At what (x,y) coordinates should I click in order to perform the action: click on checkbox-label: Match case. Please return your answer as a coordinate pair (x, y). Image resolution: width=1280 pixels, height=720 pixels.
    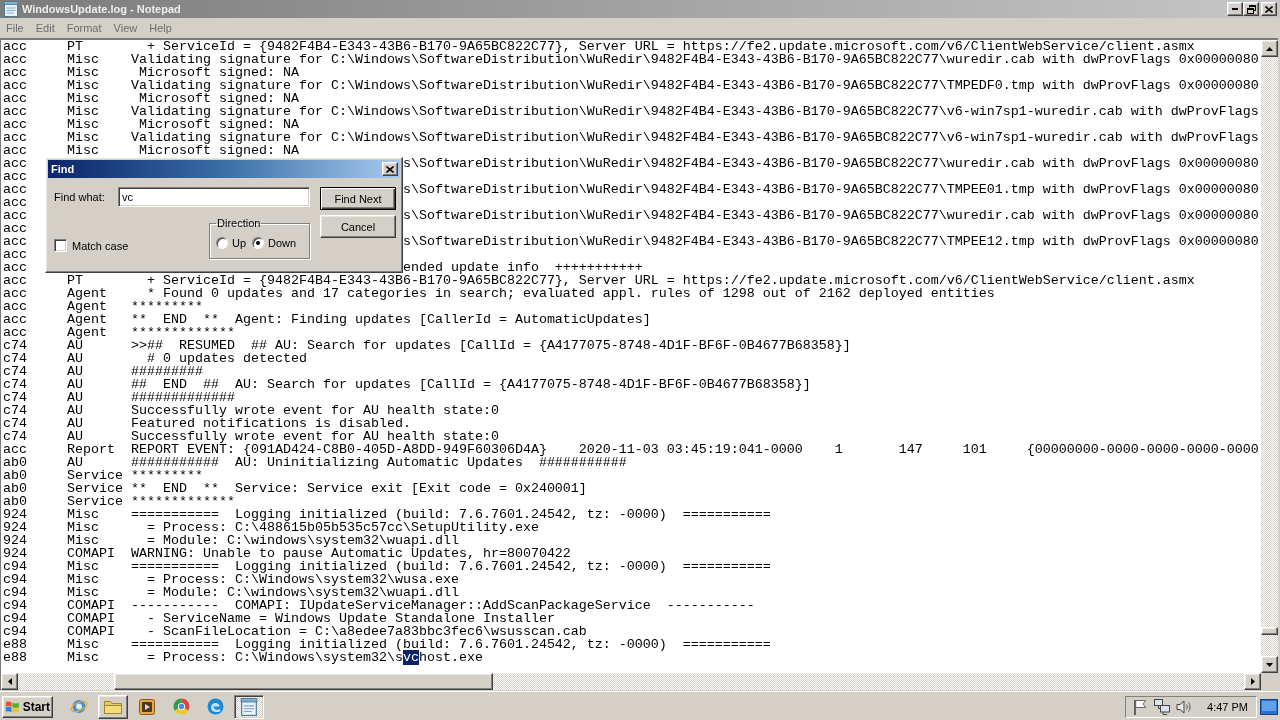
    Looking at the image, I should click on (100, 245).